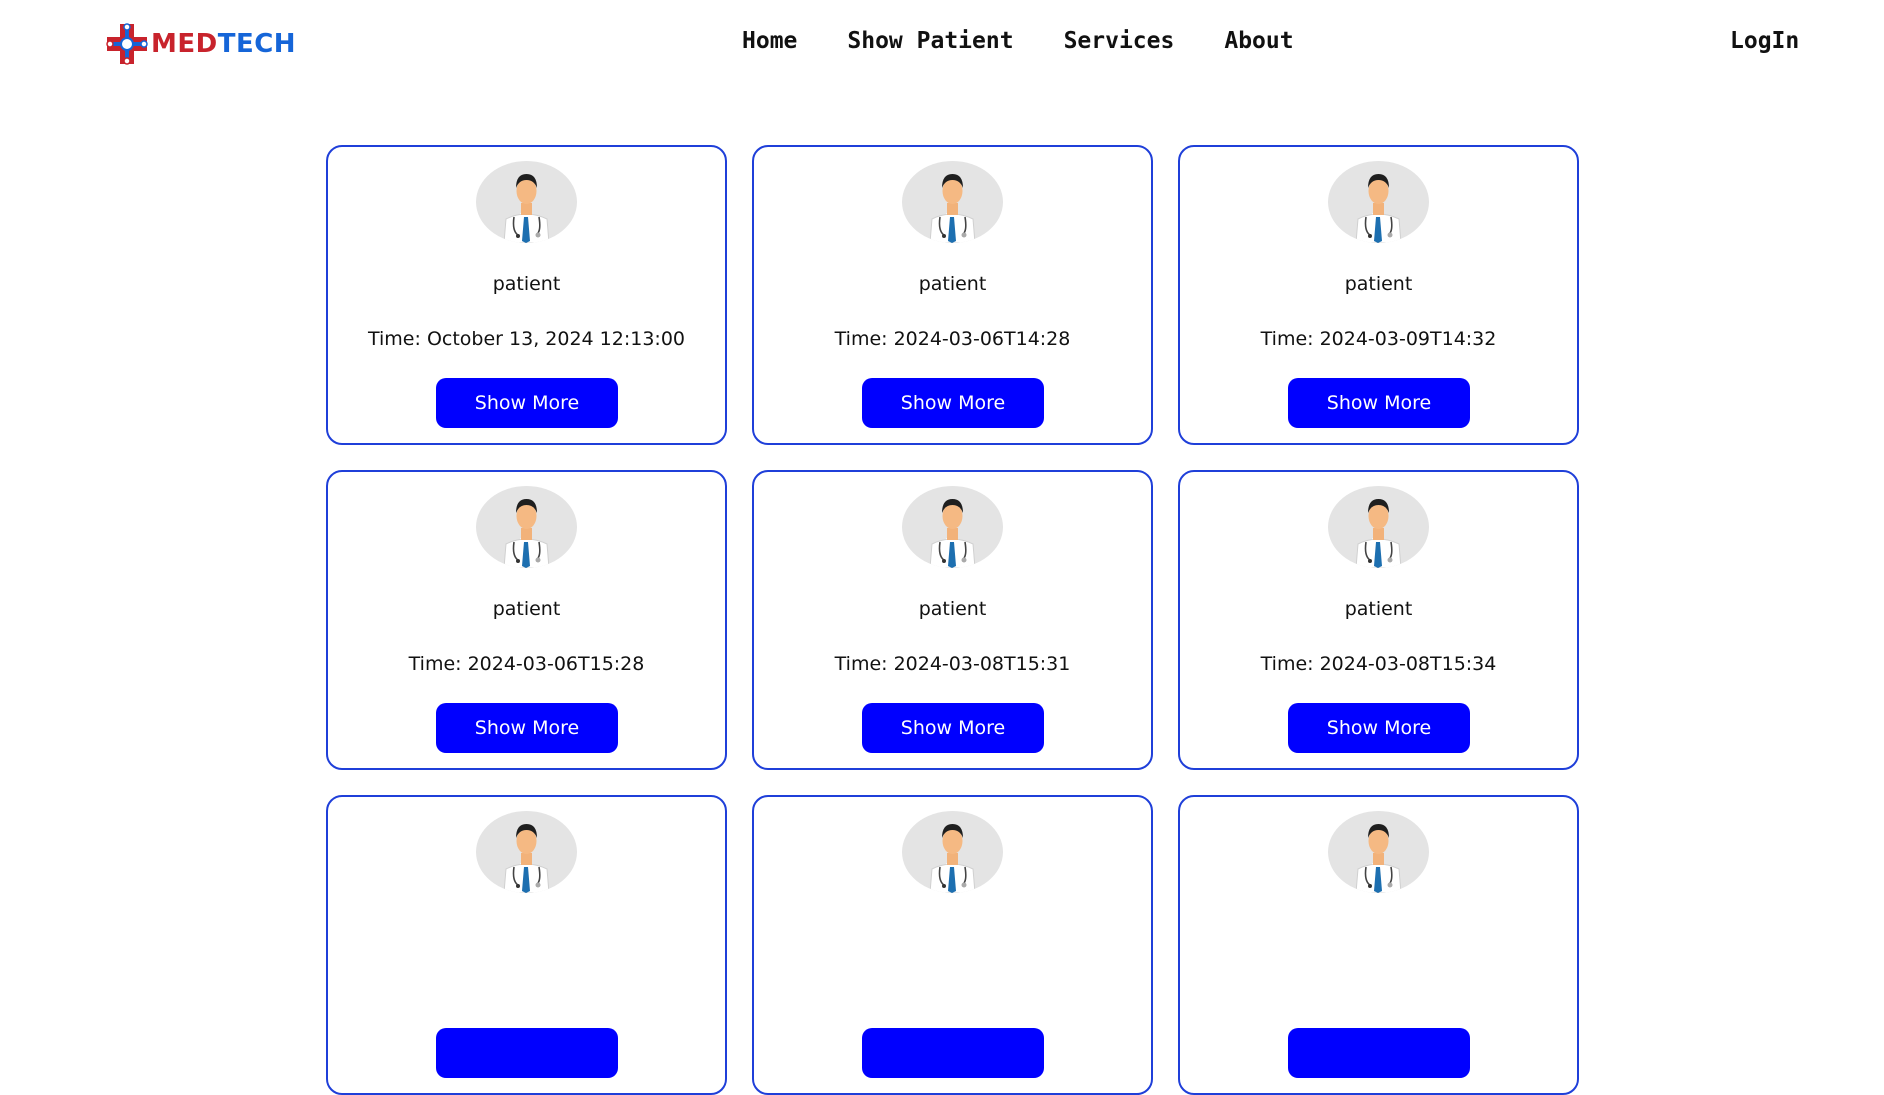 Image resolution: width=1884 pixels, height=1095 pixels. I want to click on nav-about: About, so click(1258, 41).